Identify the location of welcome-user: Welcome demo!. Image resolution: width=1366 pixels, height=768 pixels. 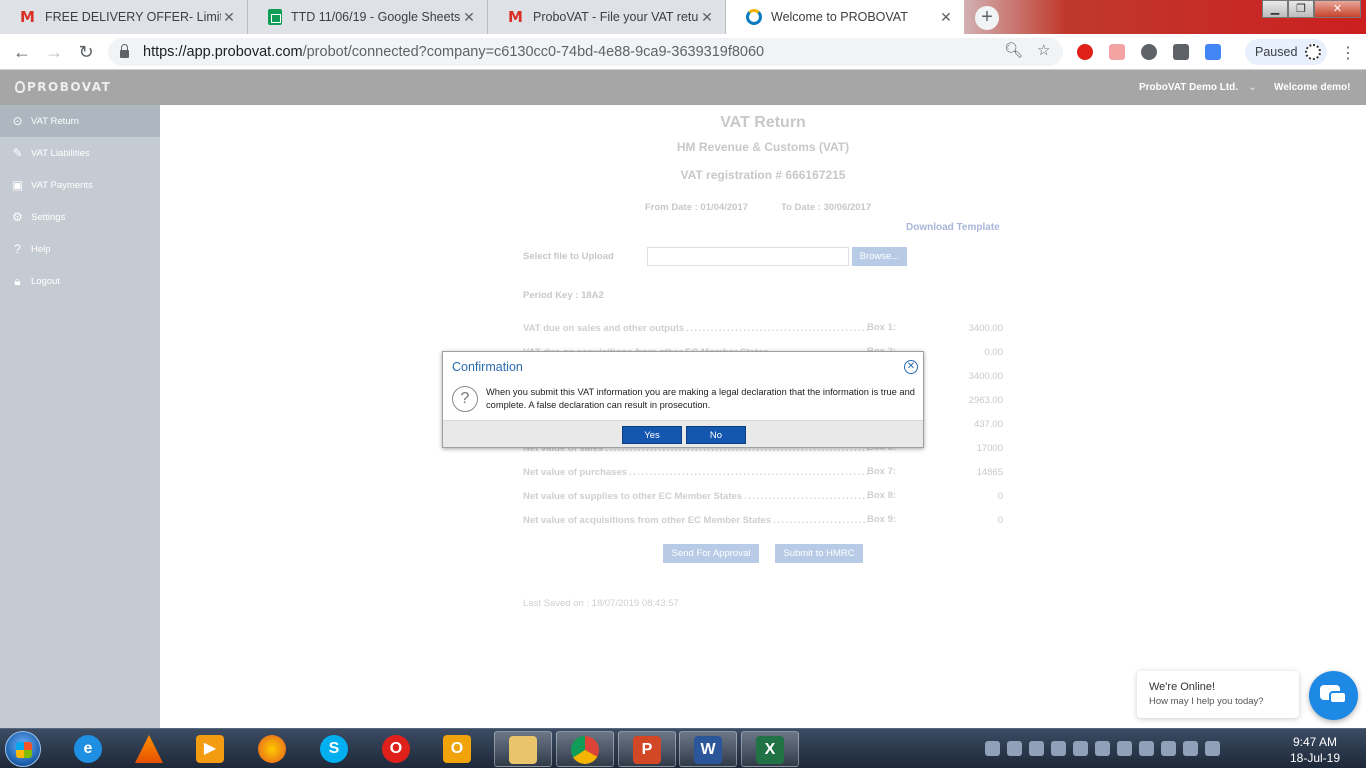
(1312, 87).